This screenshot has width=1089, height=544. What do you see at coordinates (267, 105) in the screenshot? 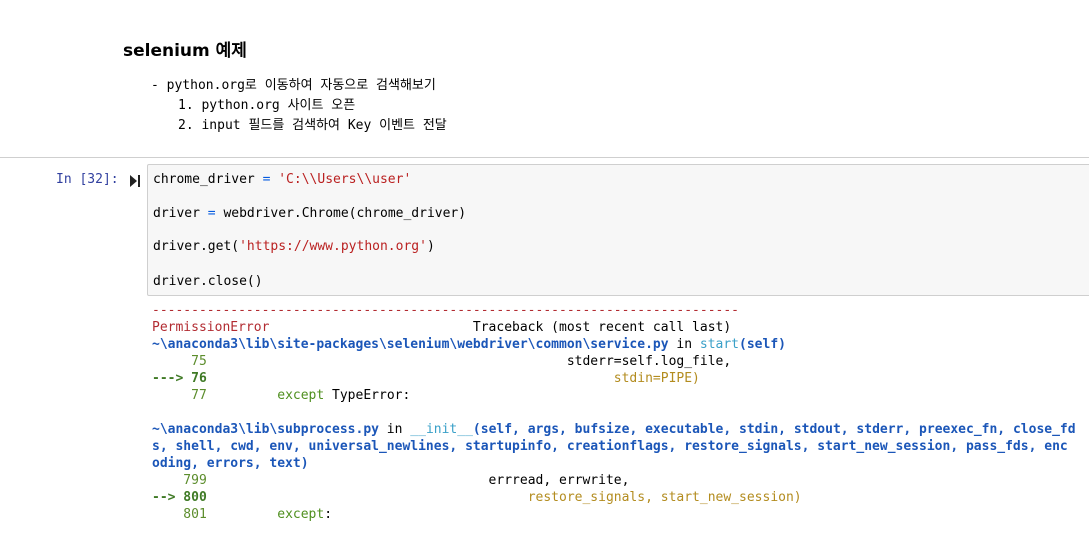
I see `markdown-item-1: 1. python.org 사이트 오픈` at bounding box center [267, 105].